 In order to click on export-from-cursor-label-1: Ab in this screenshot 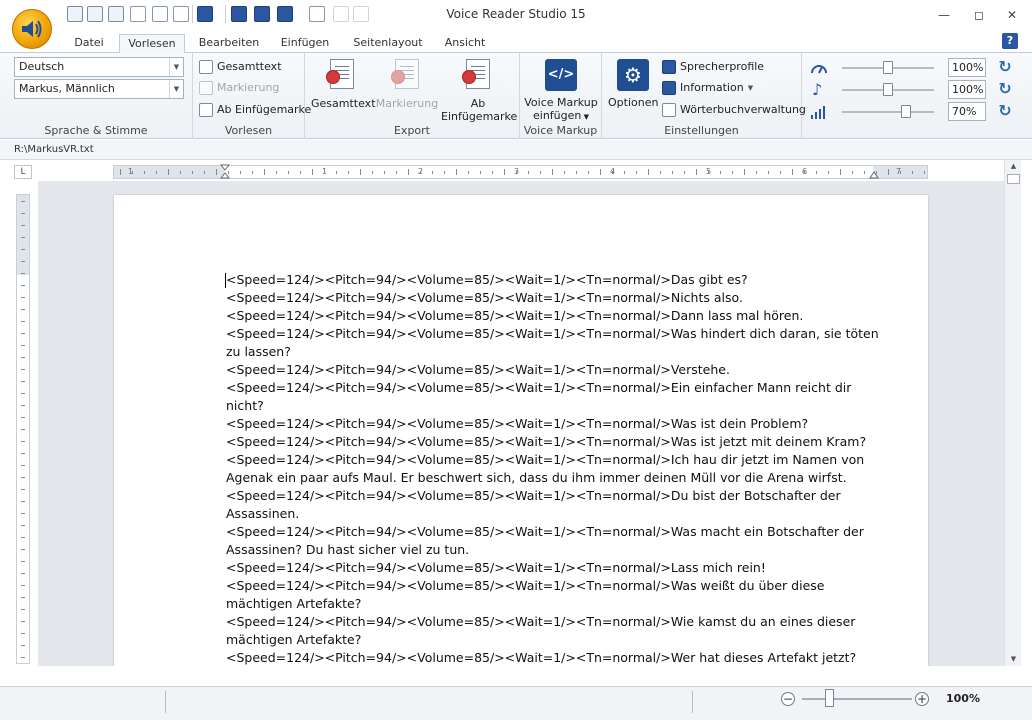, I will do `click(478, 103)`.